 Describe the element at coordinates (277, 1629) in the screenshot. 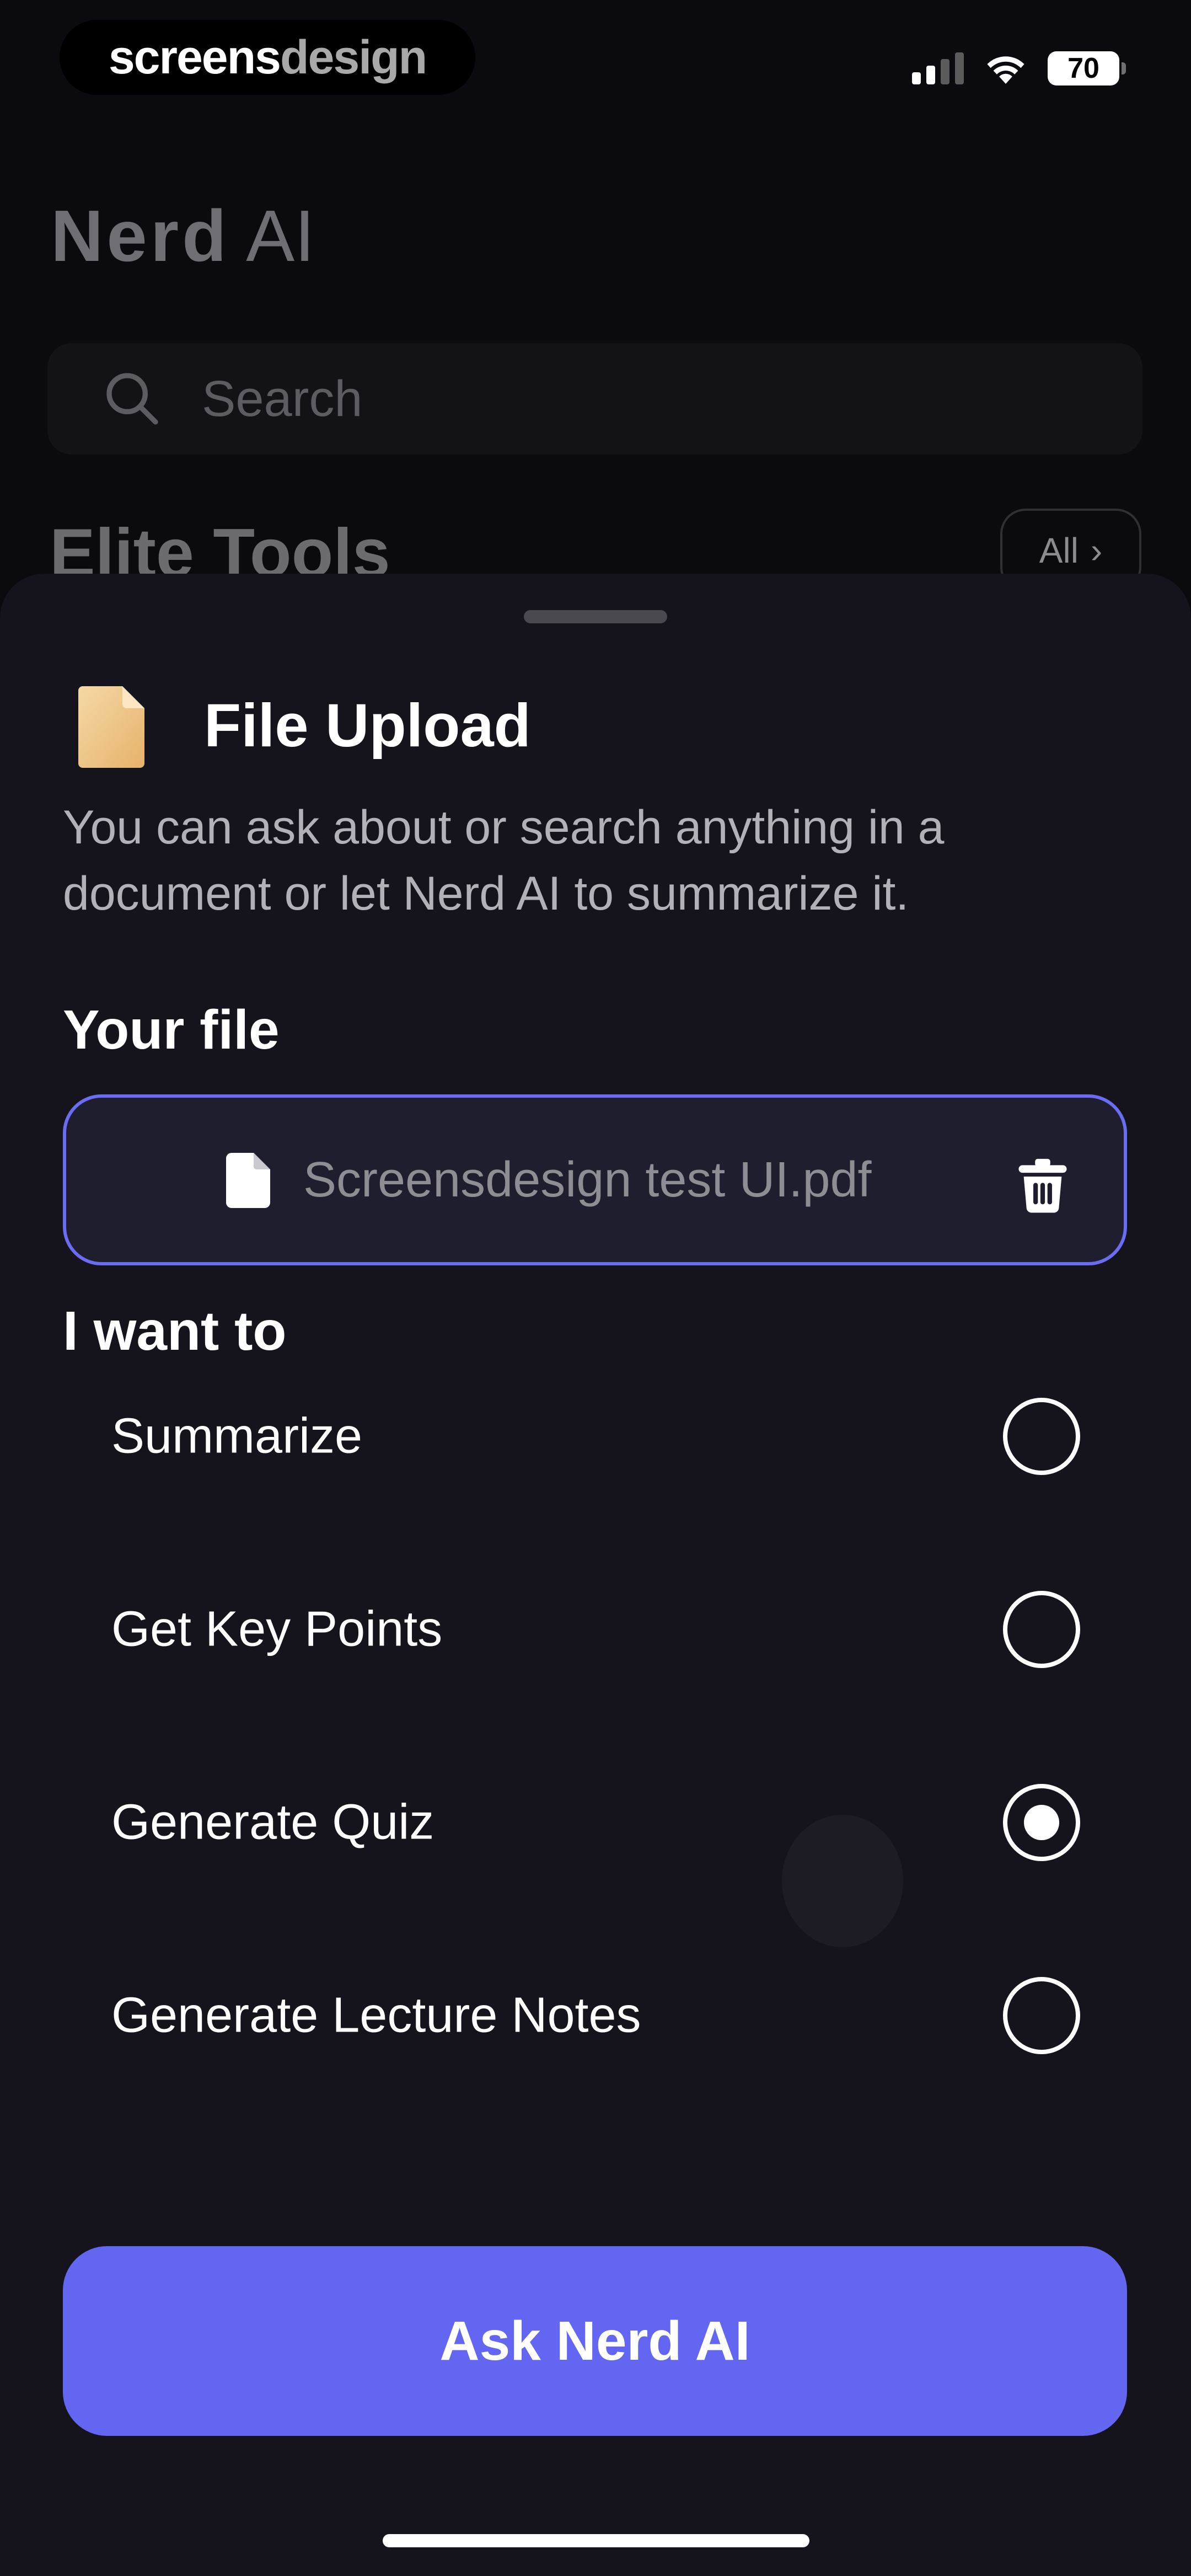

I see `option-label: Get Key Points` at that location.